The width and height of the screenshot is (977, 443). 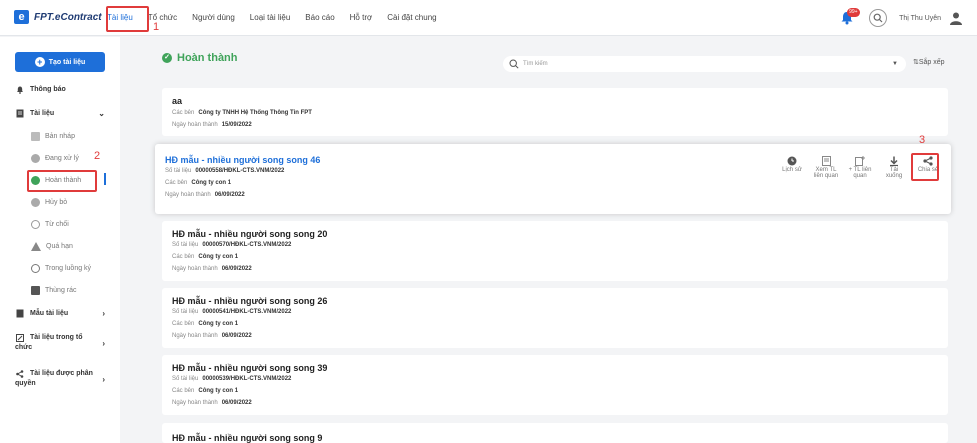 What do you see at coordinates (535, 64) in the screenshot?
I see `search-placeholder: Tìm kiếm` at bounding box center [535, 64].